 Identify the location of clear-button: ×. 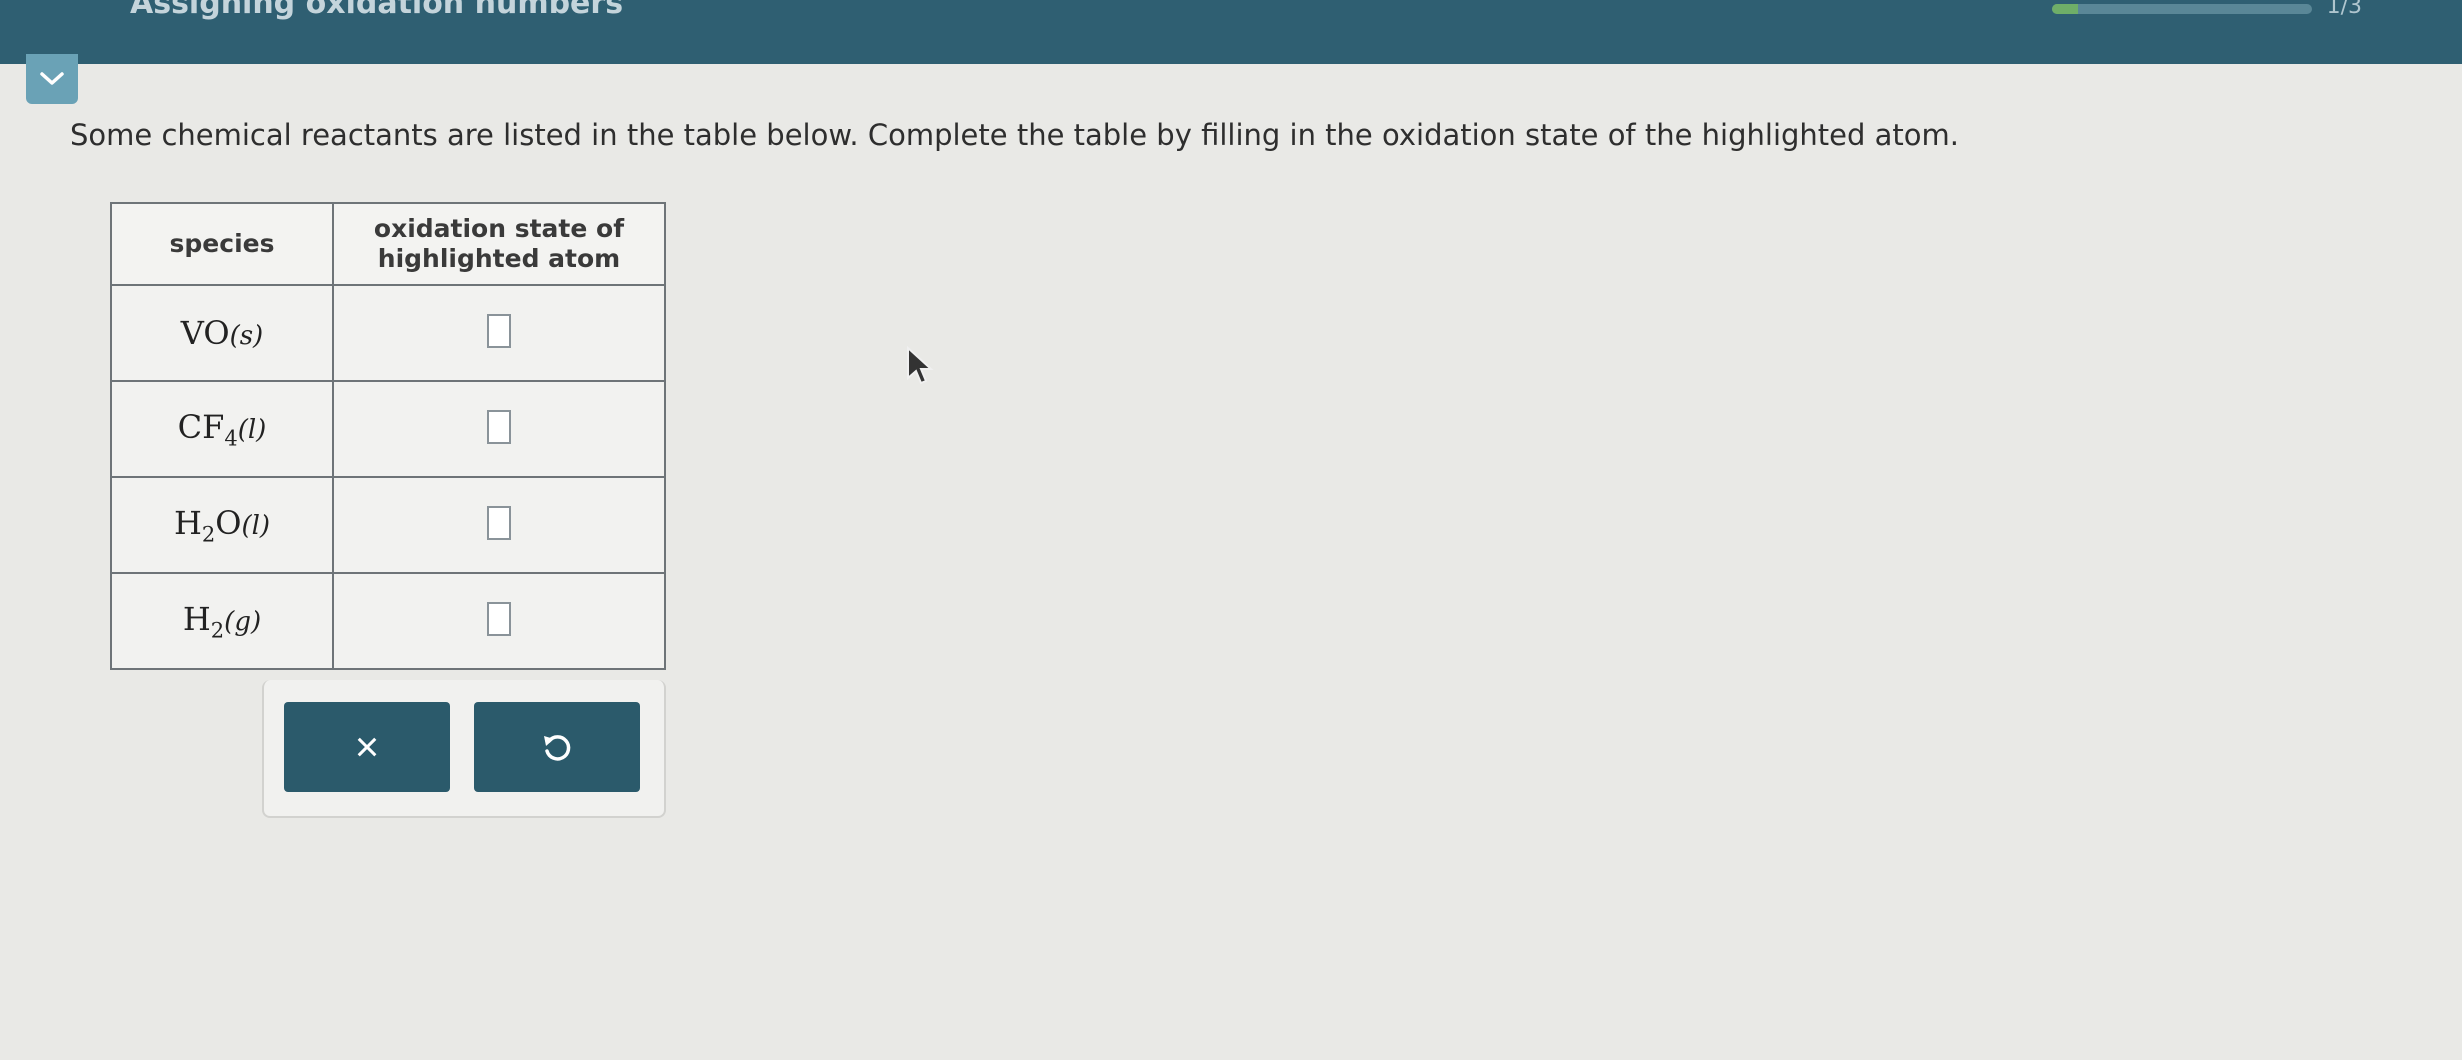
(367, 747).